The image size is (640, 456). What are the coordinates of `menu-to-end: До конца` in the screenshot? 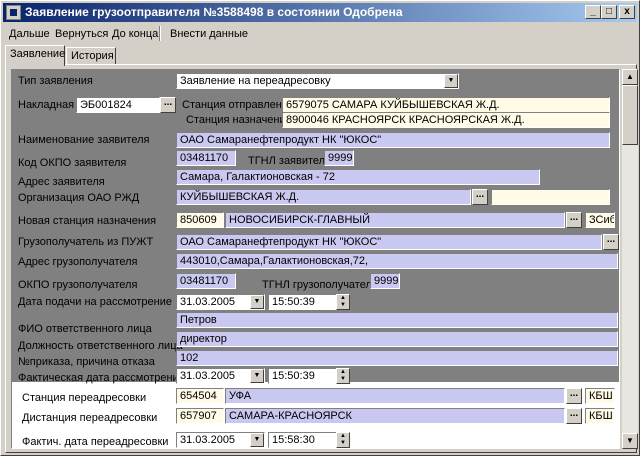 It's located at (135, 34).